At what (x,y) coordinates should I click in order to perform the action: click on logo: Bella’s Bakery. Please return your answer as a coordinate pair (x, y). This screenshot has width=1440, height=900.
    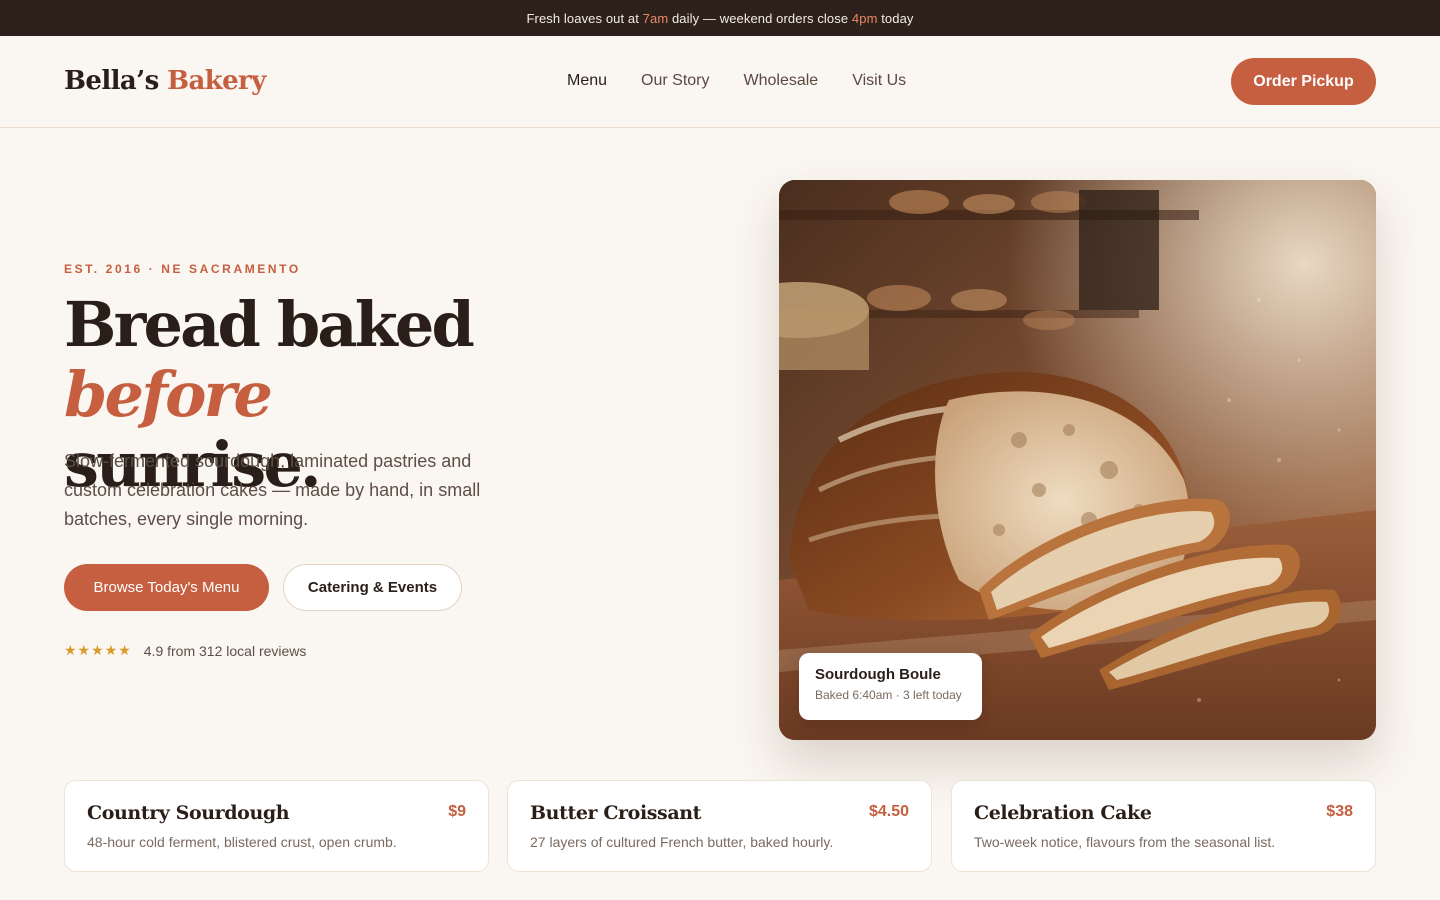
    Looking at the image, I should click on (165, 81).